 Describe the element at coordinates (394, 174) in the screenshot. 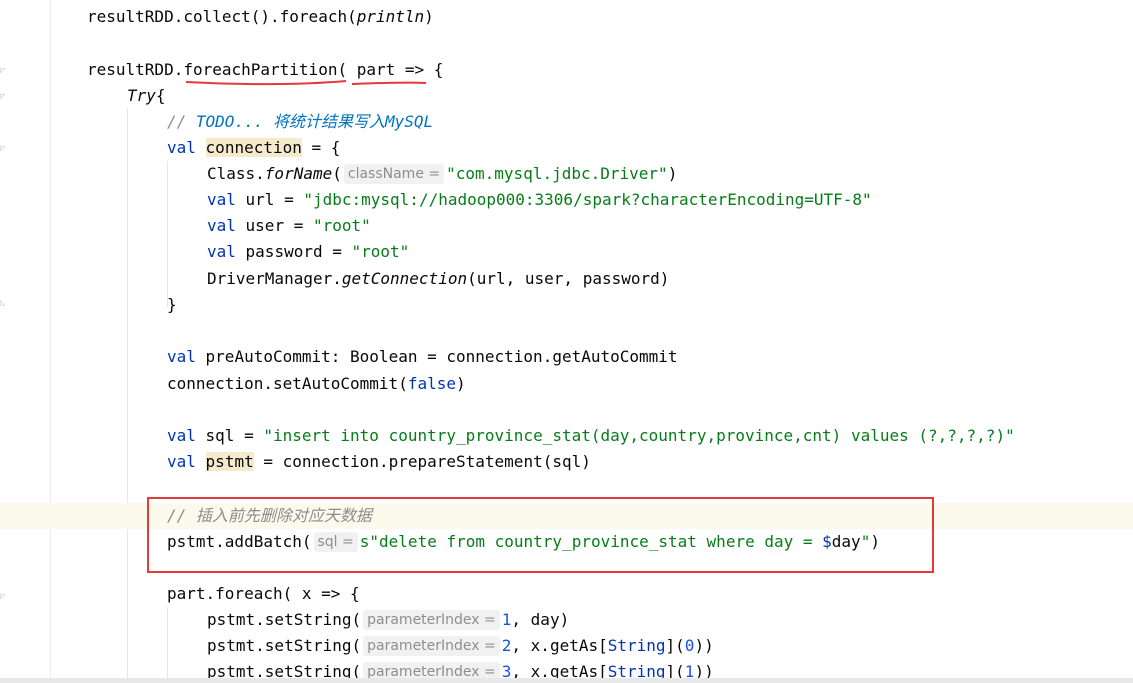

I see `parameter-hint: className =` at that location.